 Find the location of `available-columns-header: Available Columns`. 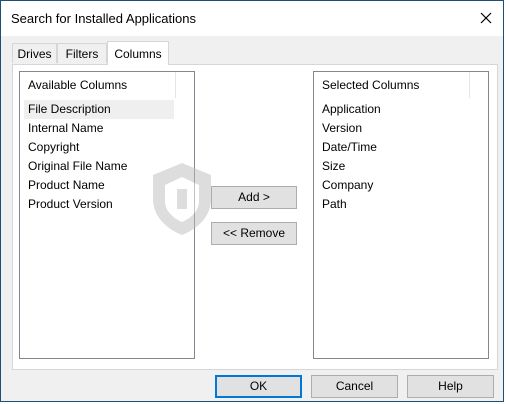

available-columns-header: Available Columns is located at coordinates (98, 85).